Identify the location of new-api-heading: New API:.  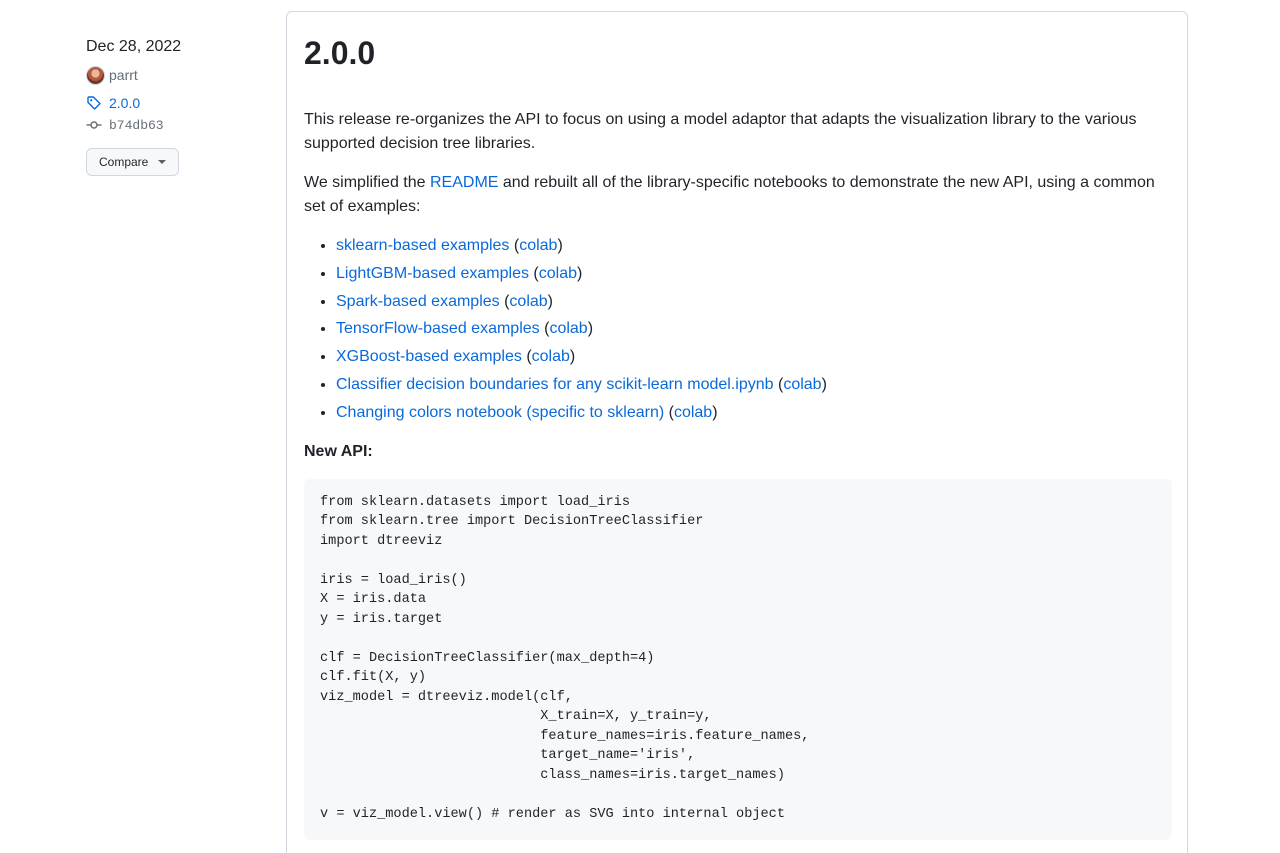
(338, 451).